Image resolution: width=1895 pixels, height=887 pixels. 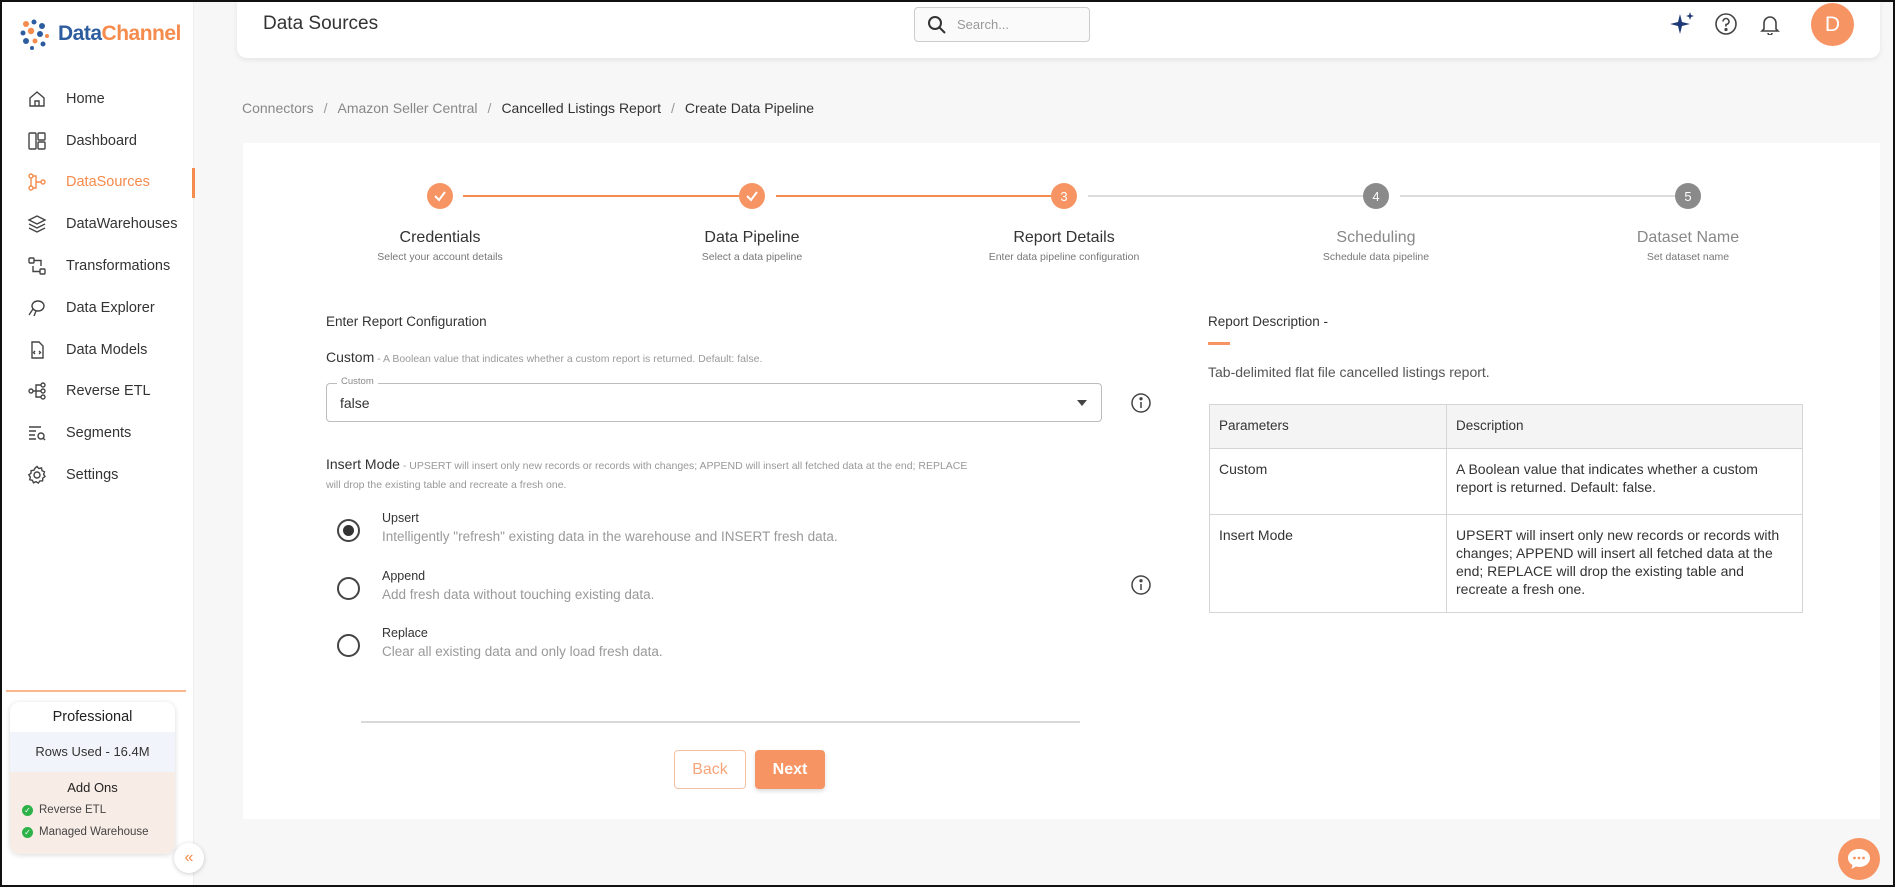 I want to click on datawarehouses-icon, so click(x=37, y=224).